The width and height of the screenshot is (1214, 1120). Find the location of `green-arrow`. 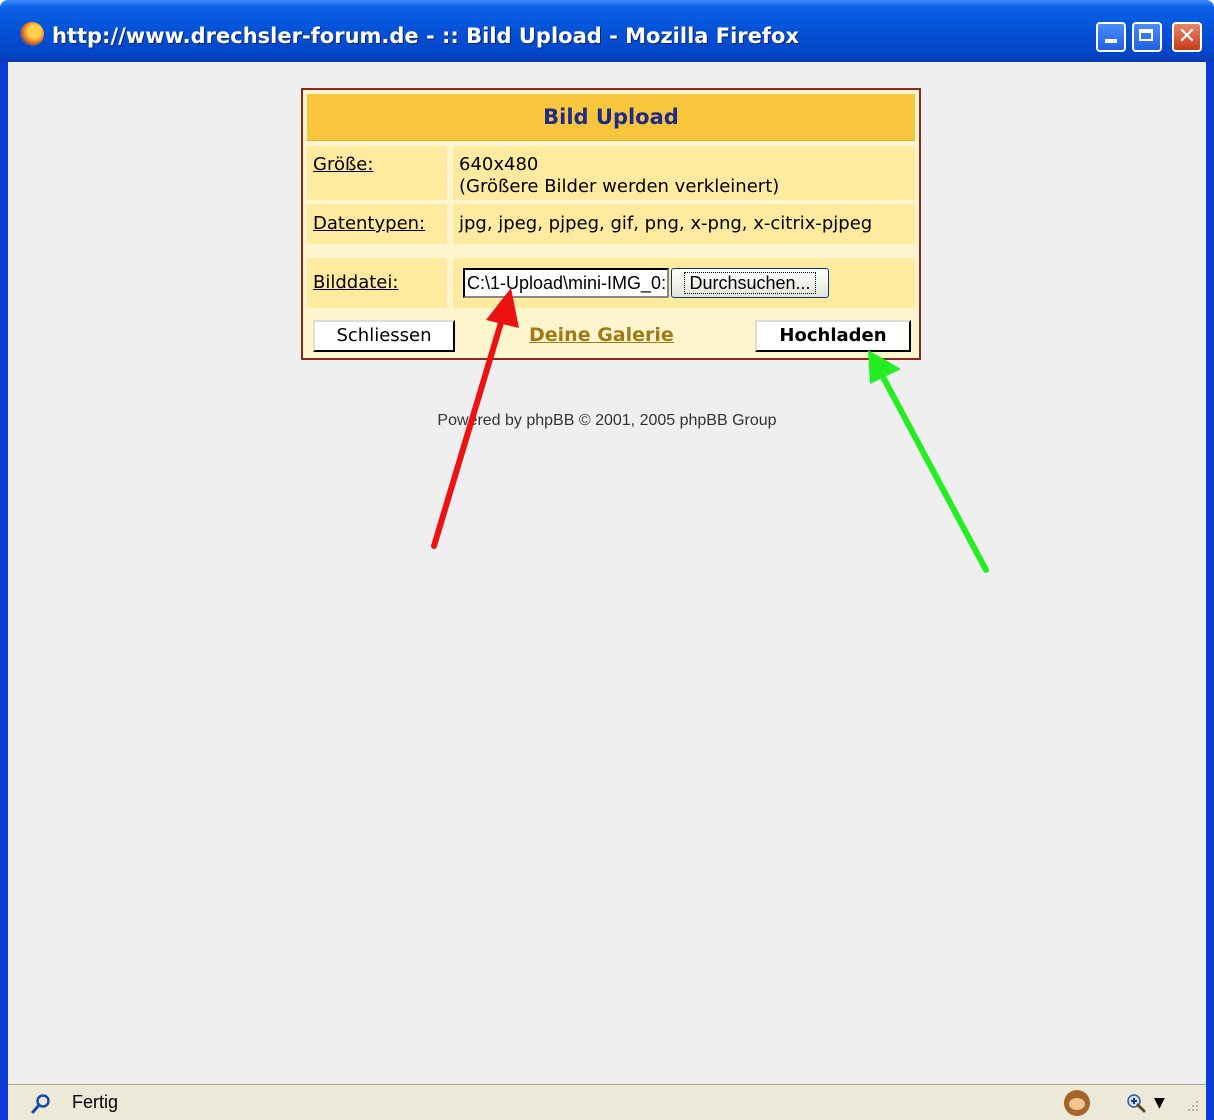

green-arrow is located at coordinates (928, 461).